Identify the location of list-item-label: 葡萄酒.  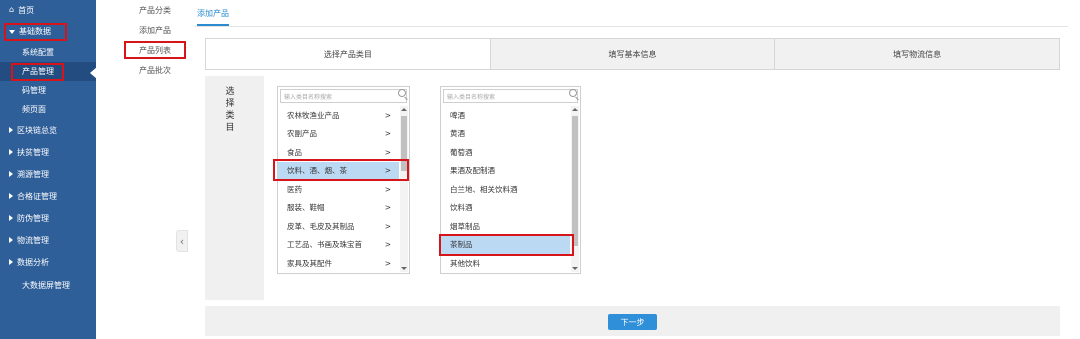
(461, 152).